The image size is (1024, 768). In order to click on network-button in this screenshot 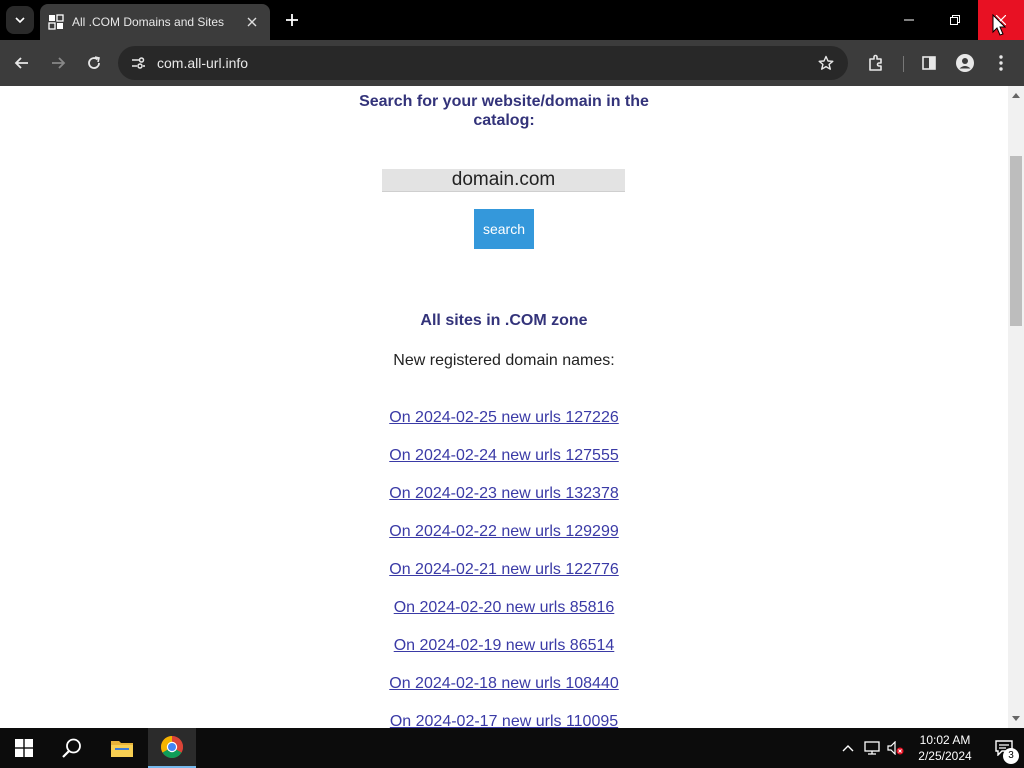, I will do `click(872, 748)`.